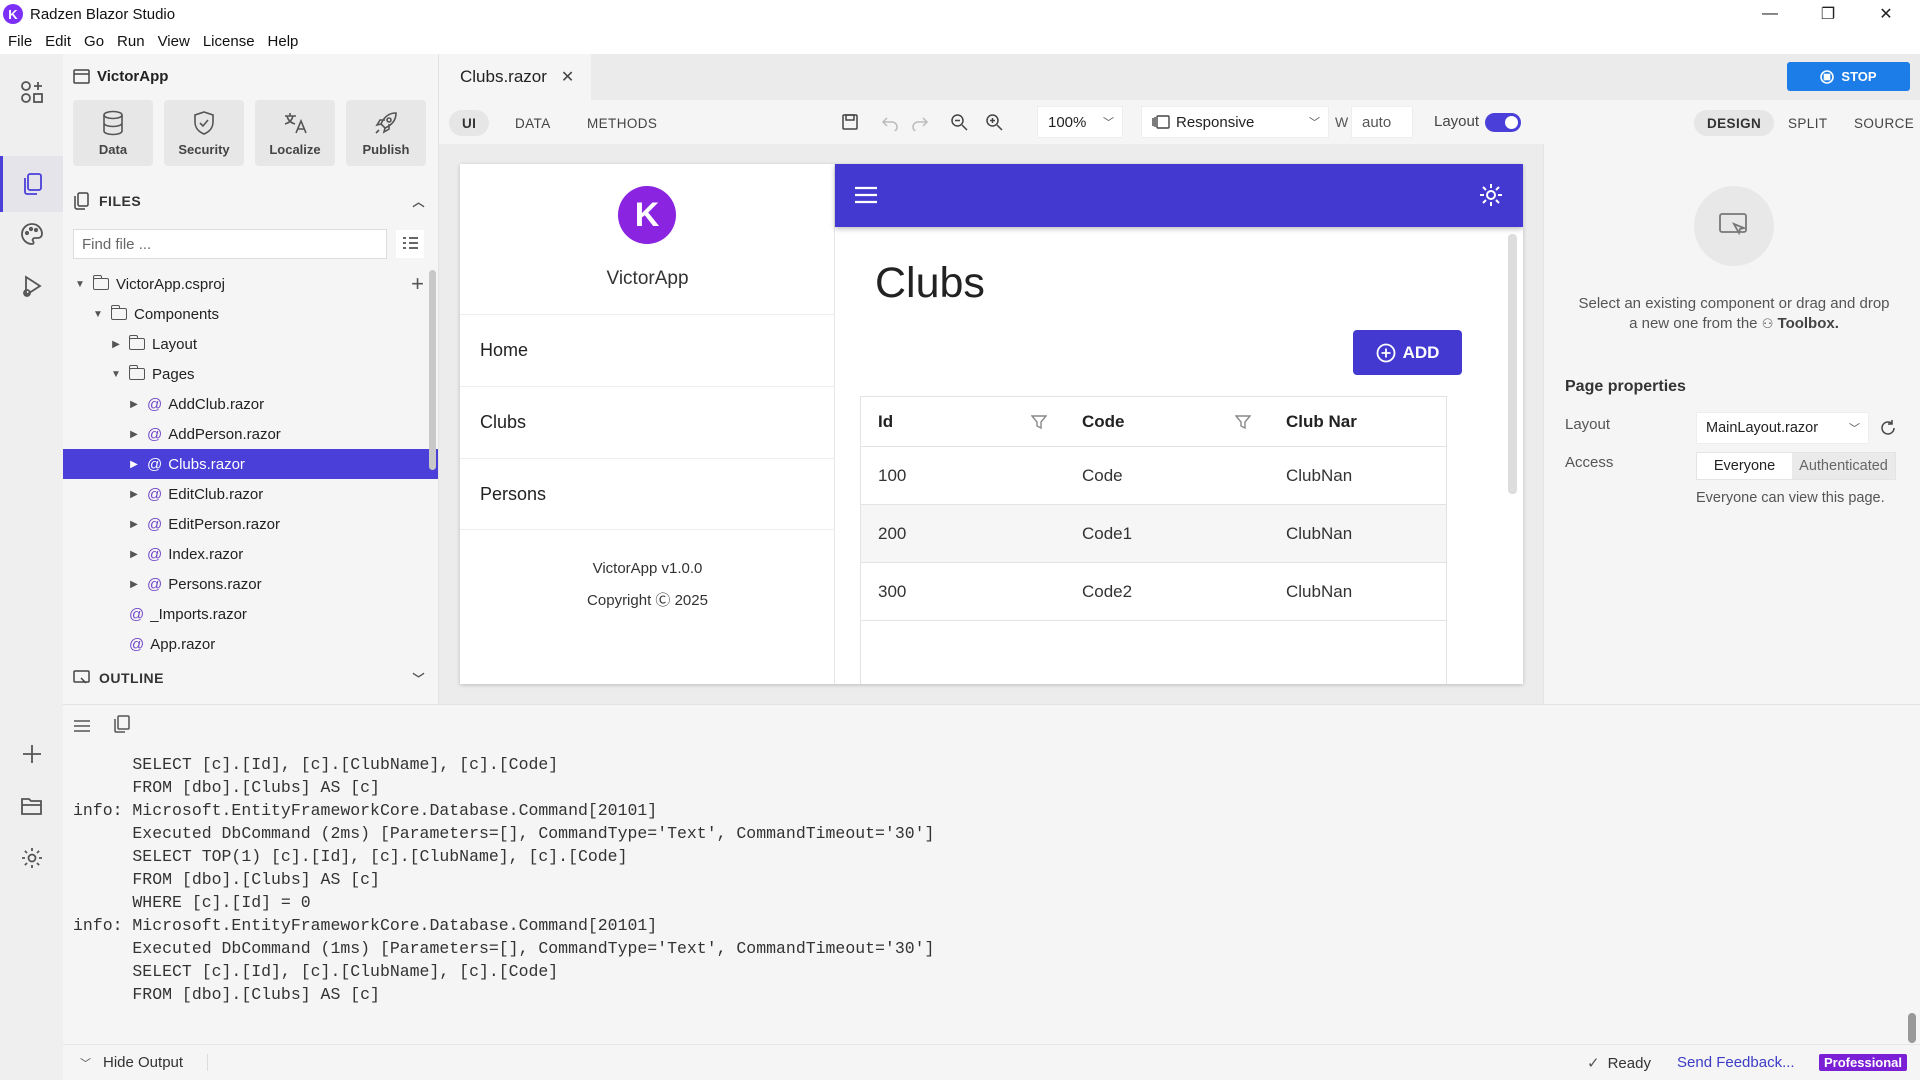 Image resolution: width=1920 pixels, height=1080 pixels. I want to click on table-row: 300 Code2 ClubNan, so click(1153, 592).